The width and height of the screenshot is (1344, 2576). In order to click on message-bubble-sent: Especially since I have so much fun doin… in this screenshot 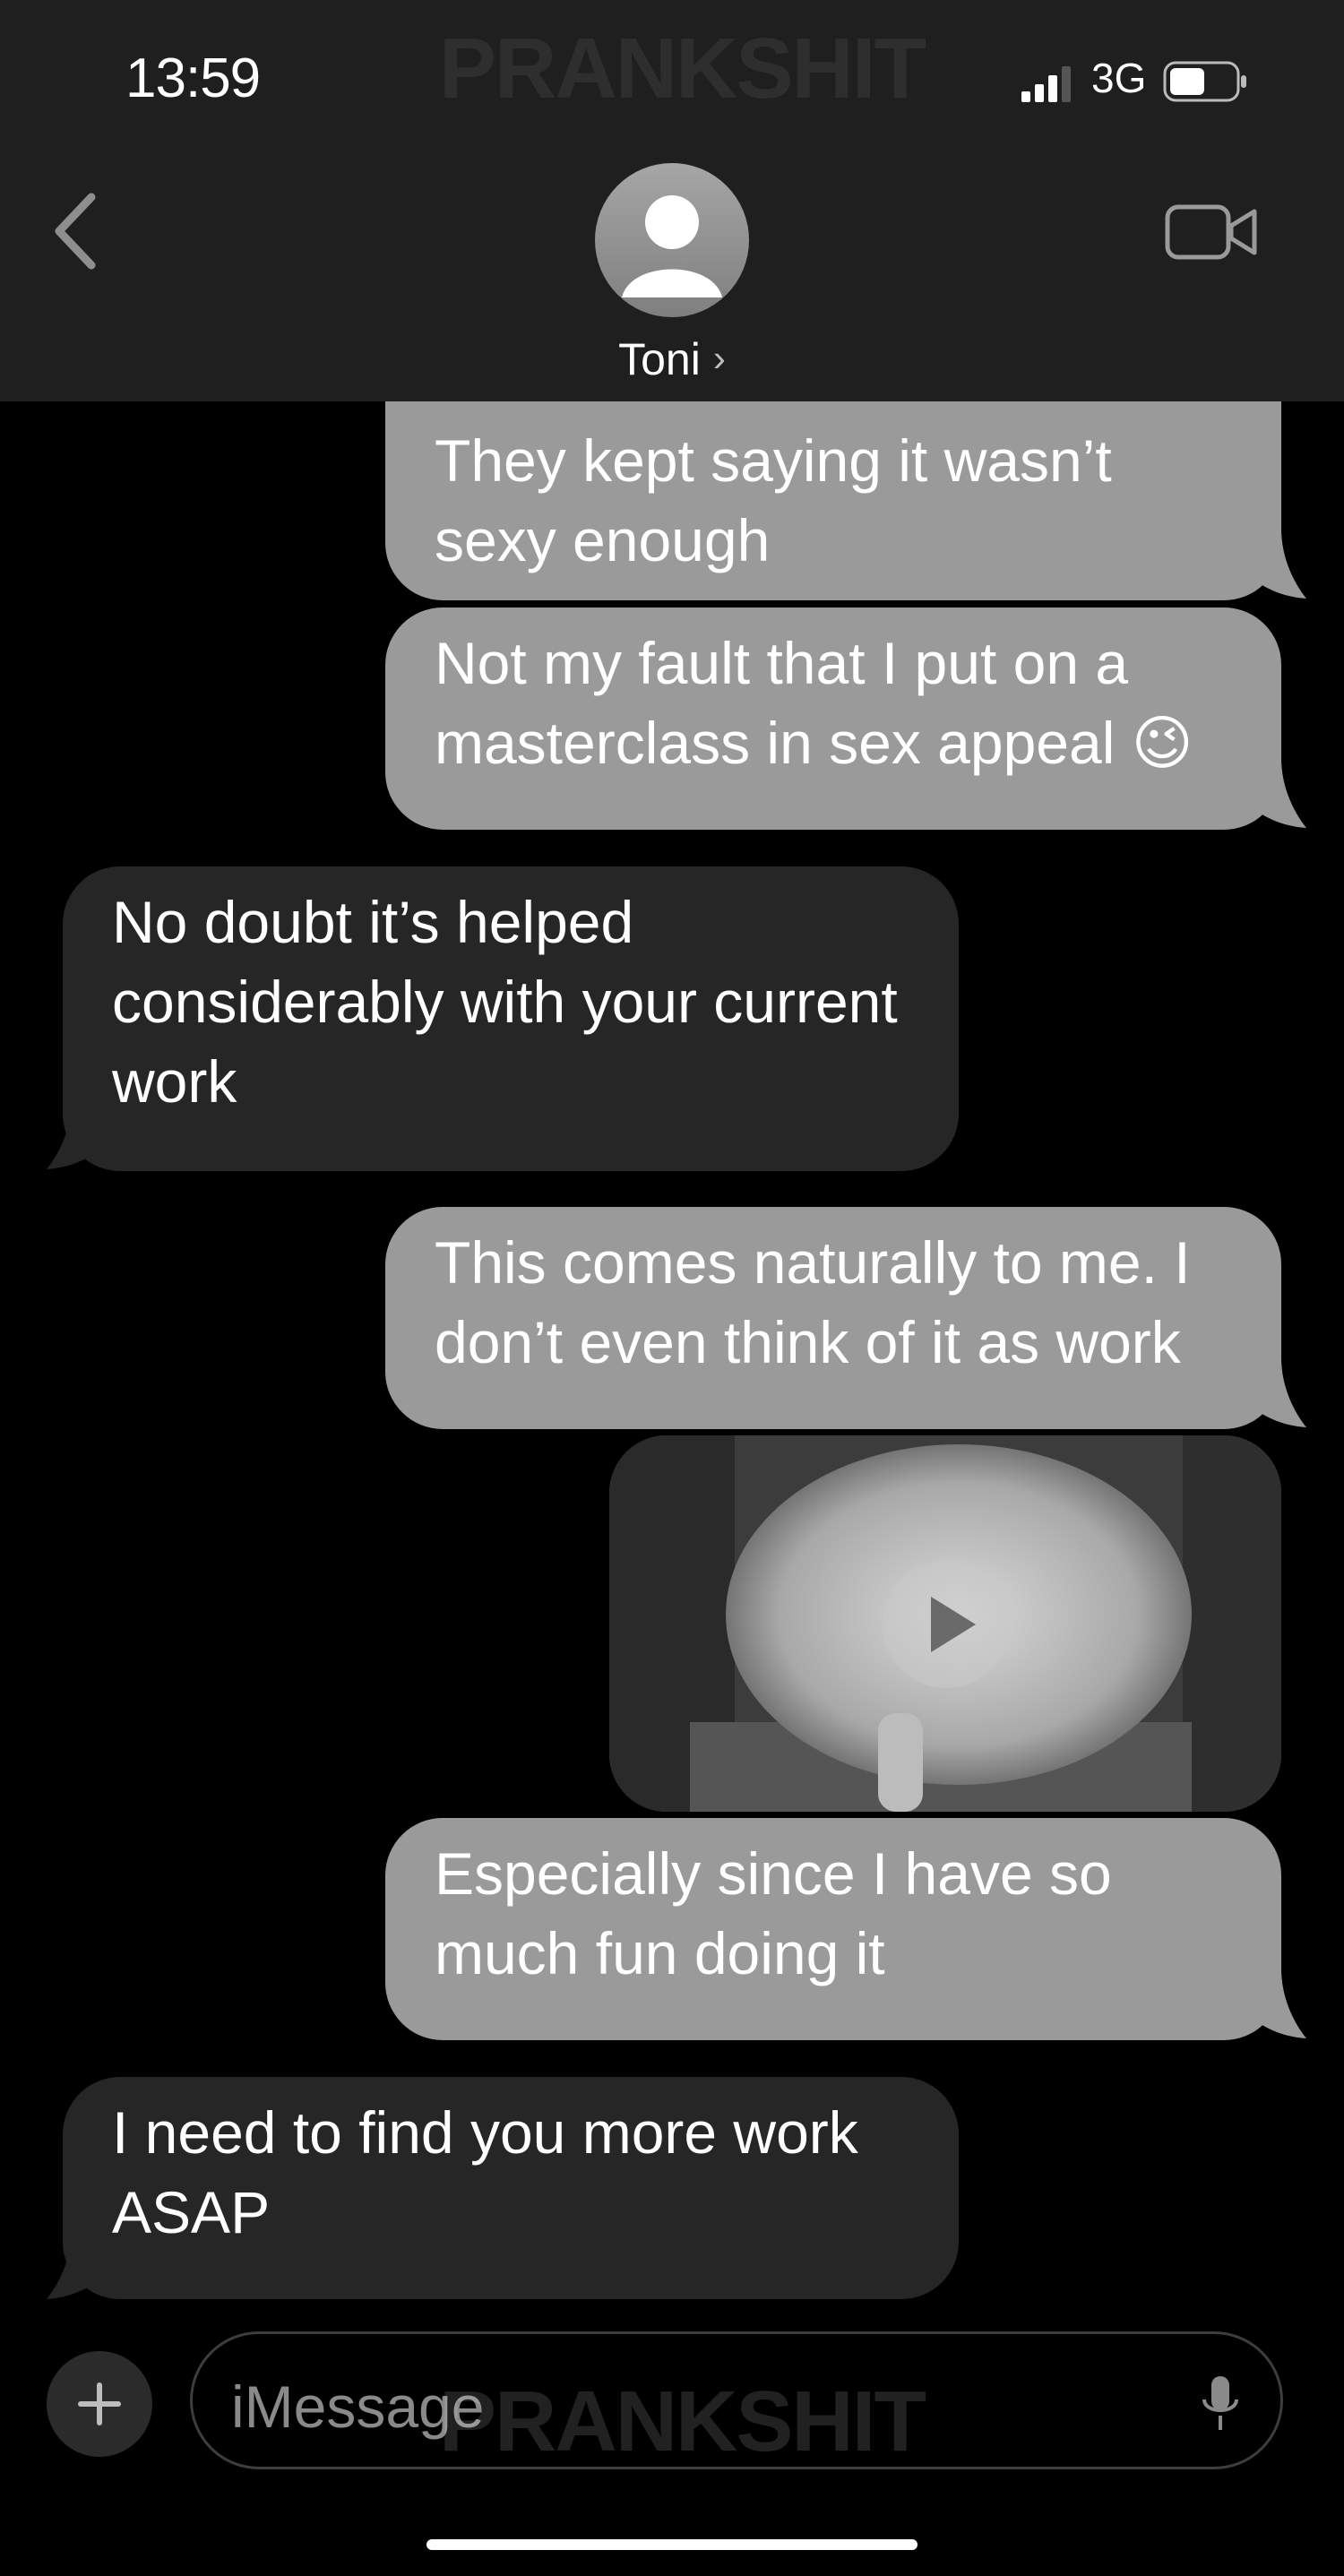, I will do `click(833, 1929)`.